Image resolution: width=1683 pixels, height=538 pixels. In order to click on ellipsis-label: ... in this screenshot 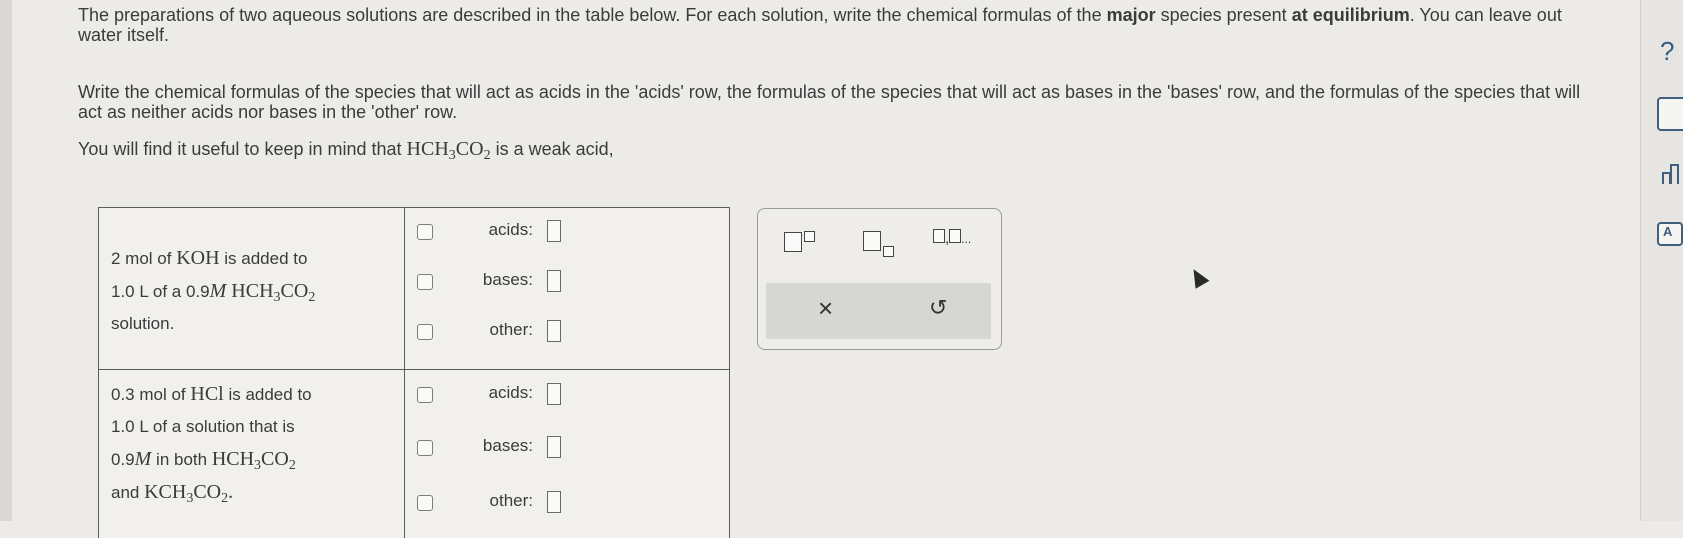, I will do `click(966, 239)`.